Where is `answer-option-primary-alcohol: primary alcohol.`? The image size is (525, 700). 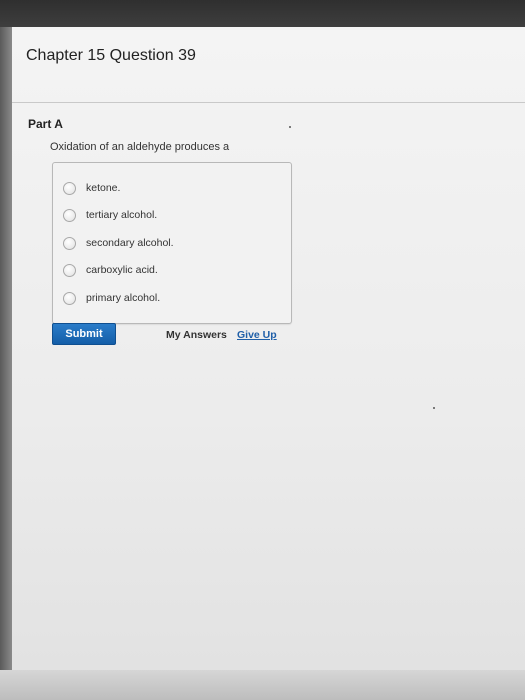 answer-option-primary-alcohol: primary alcohol. is located at coordinates (111, 298).